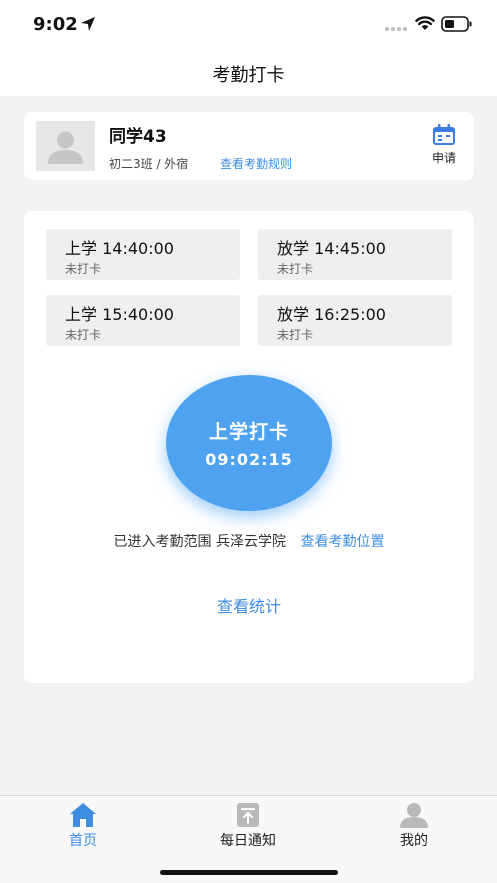 The height and width of the screenshot is (883, 497). Describe the element at coordinates (88, 24) in the screenshot. I see `location-arrow-icon` at that location.